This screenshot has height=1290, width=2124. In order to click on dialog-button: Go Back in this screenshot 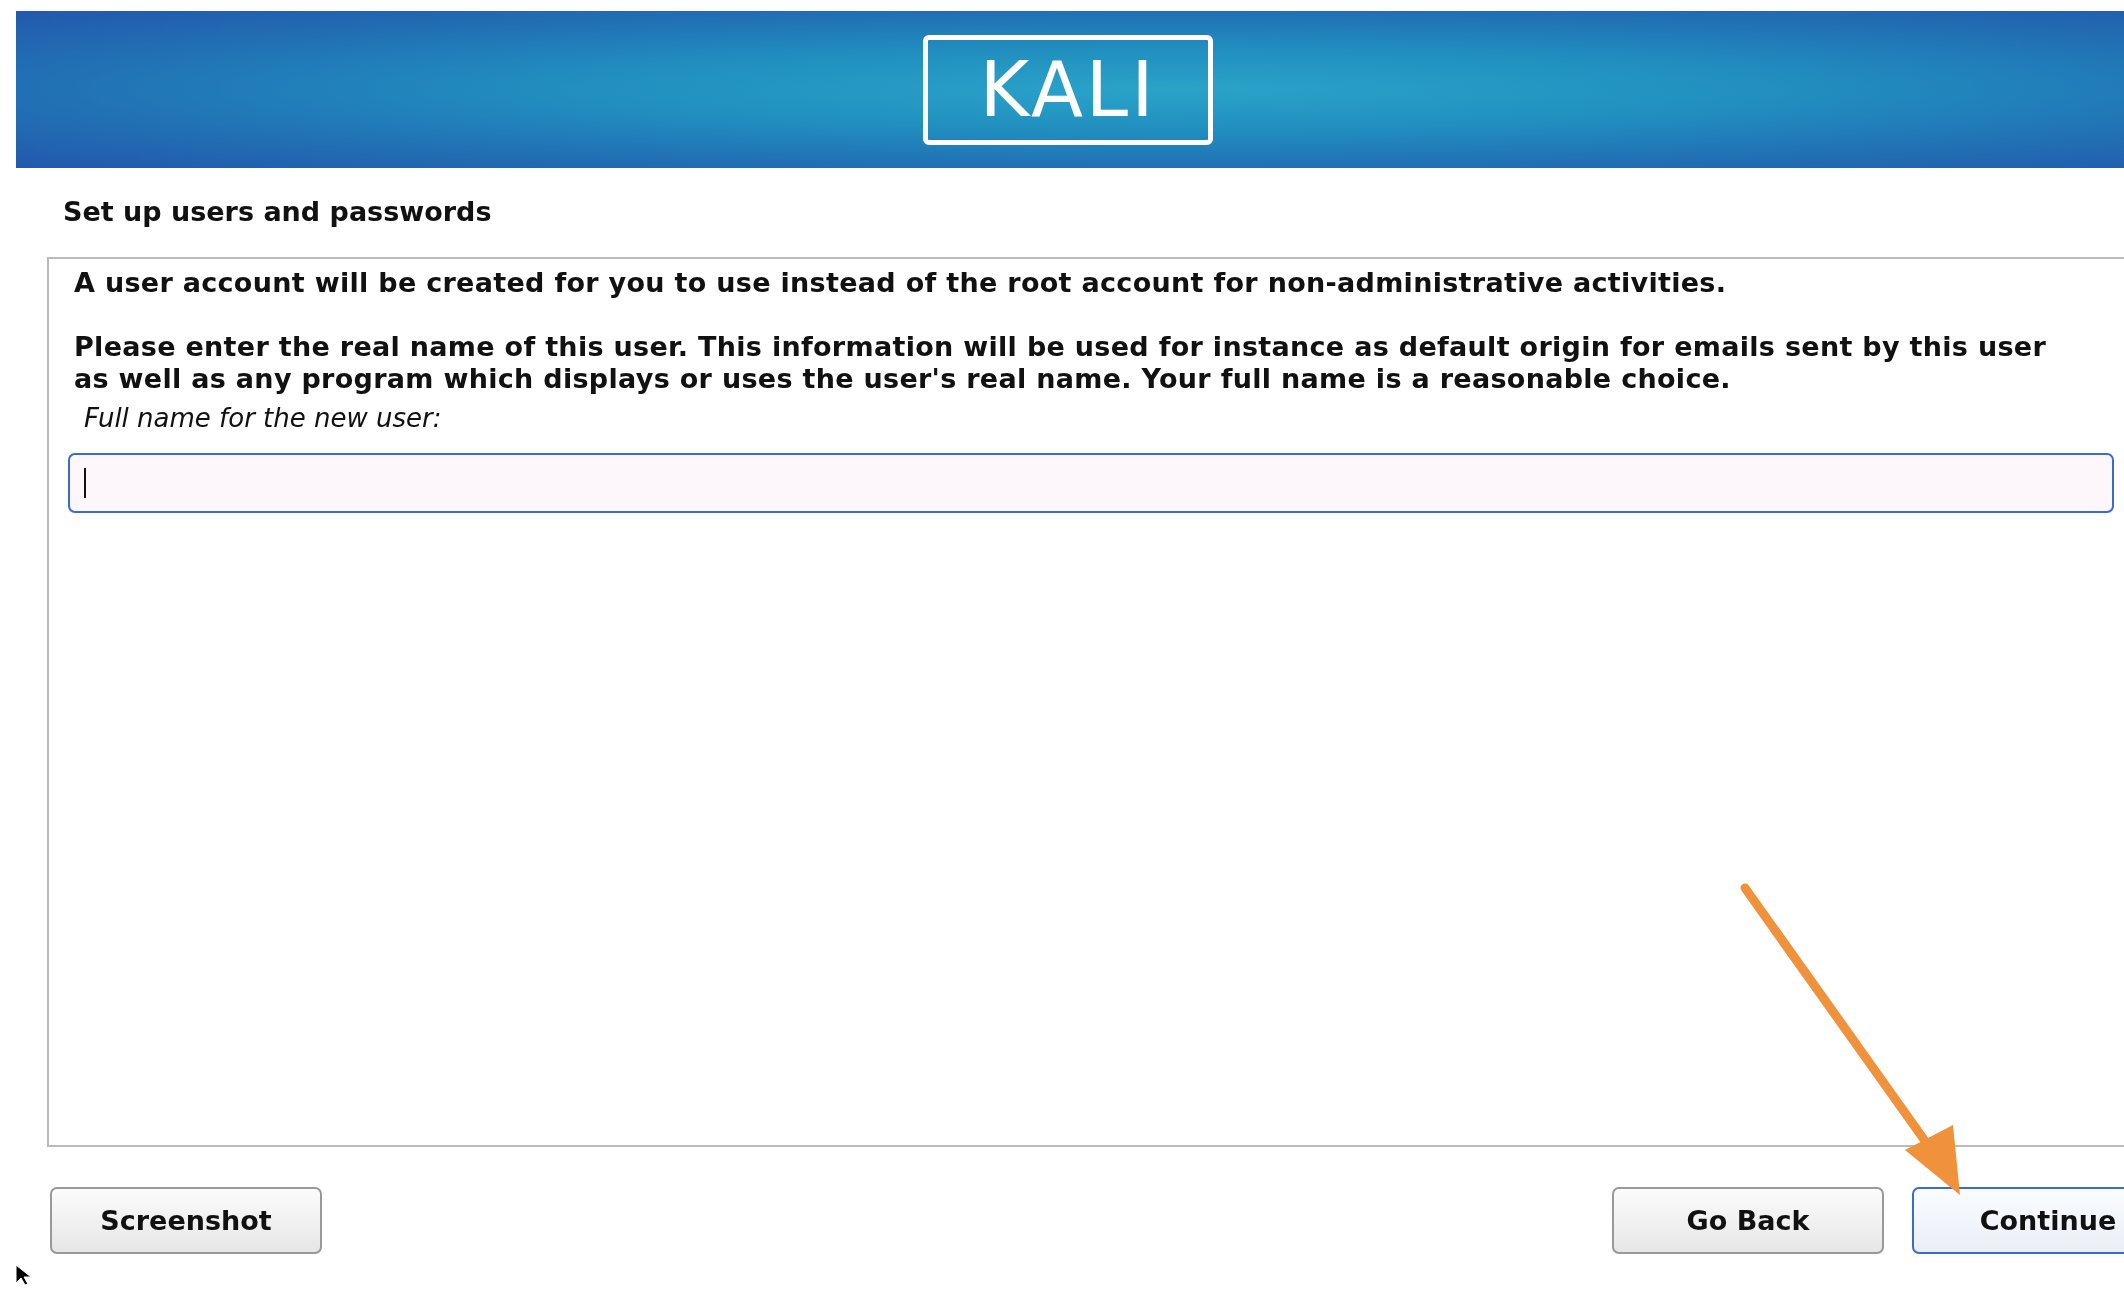, I will do `click(1748, 1220)`.